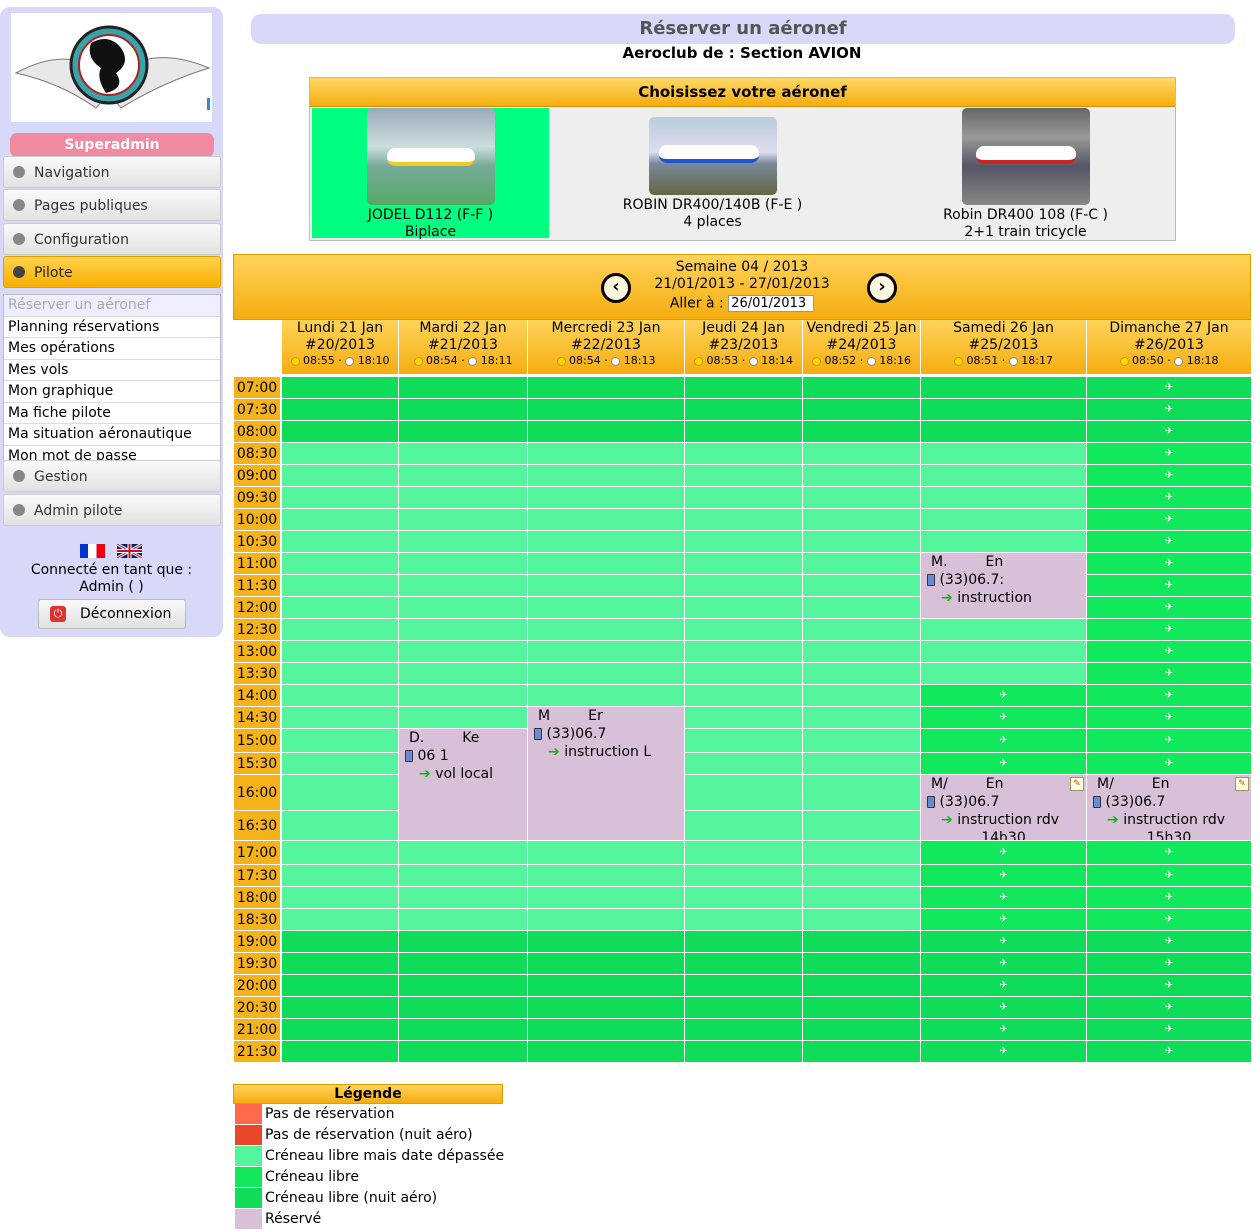  Describe the element at coordinates (112, 476) in the screenshot. I see `nav-gestion: Gestion` at that location.